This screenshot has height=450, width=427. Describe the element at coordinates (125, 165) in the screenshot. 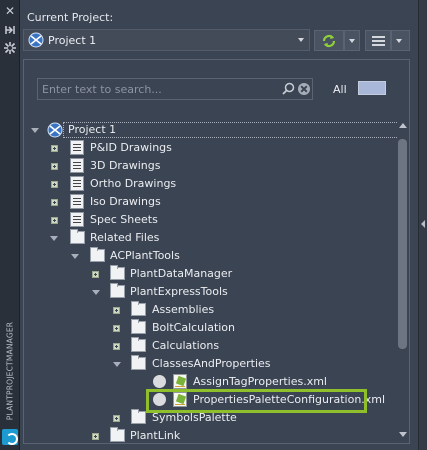

I see `tree-row-label: 3D Drawings` at that location.